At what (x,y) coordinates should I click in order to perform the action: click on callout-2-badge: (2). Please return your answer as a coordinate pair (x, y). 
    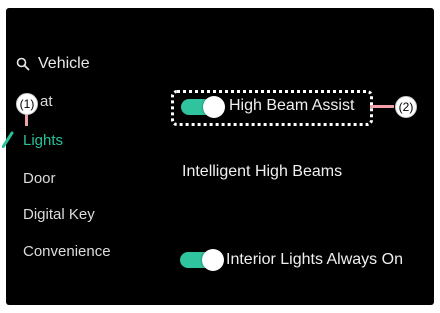
    Looking at the image, I should click on (406, 107).